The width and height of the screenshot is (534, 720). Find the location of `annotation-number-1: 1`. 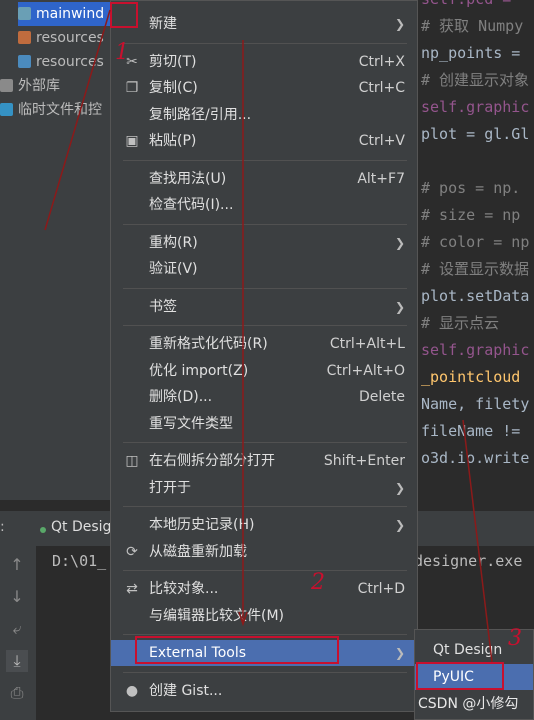

annotation-number-1: 1 is located at coordinates (122, 52).